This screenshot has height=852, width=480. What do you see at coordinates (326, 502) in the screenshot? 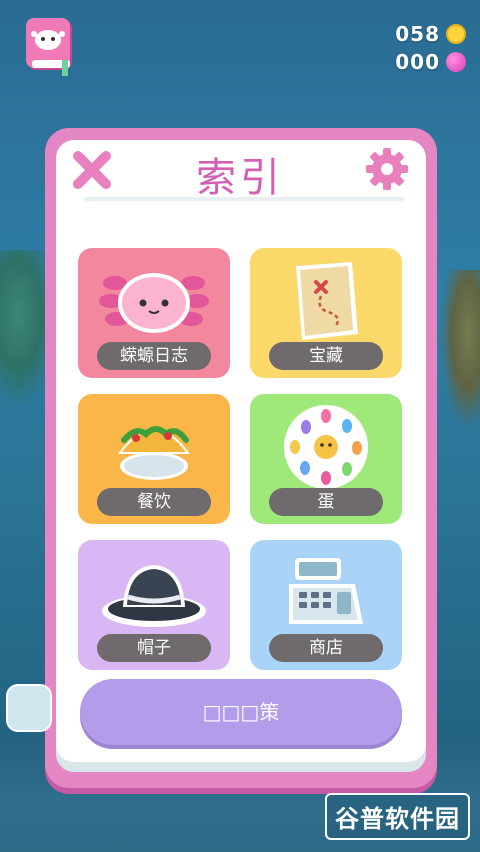
I see `tile-label: 蛋` at bounding box center [326, 502].